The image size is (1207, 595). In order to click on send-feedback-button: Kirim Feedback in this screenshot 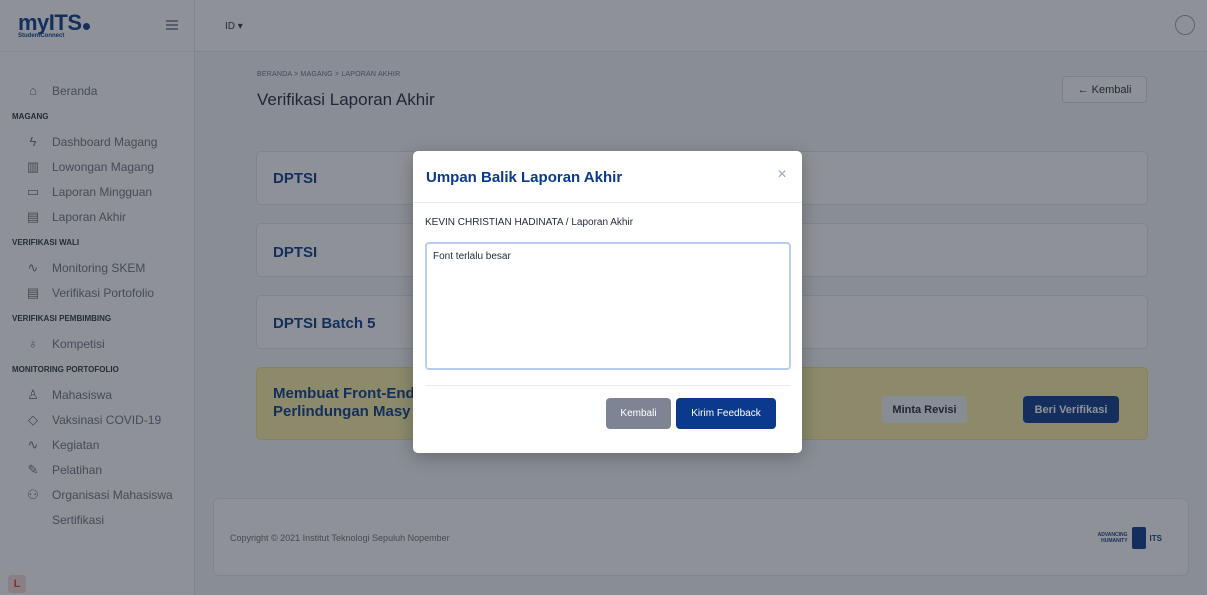, I will do `click(726, 413)`.